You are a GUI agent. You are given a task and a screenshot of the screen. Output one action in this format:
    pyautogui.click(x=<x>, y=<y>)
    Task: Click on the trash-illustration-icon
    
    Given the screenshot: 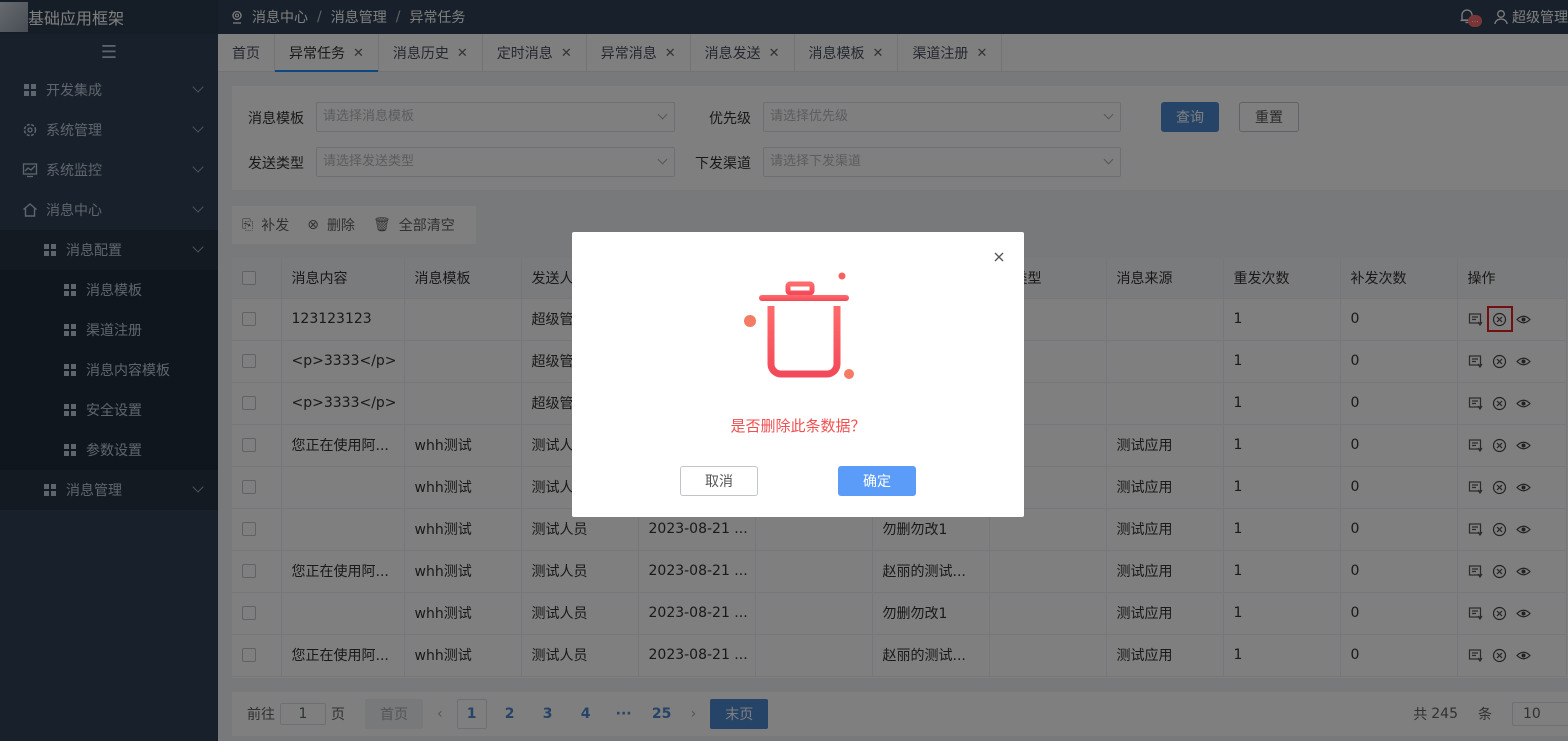 What is the action you would take?
    pyautogui.click(x=799, y=325)
    